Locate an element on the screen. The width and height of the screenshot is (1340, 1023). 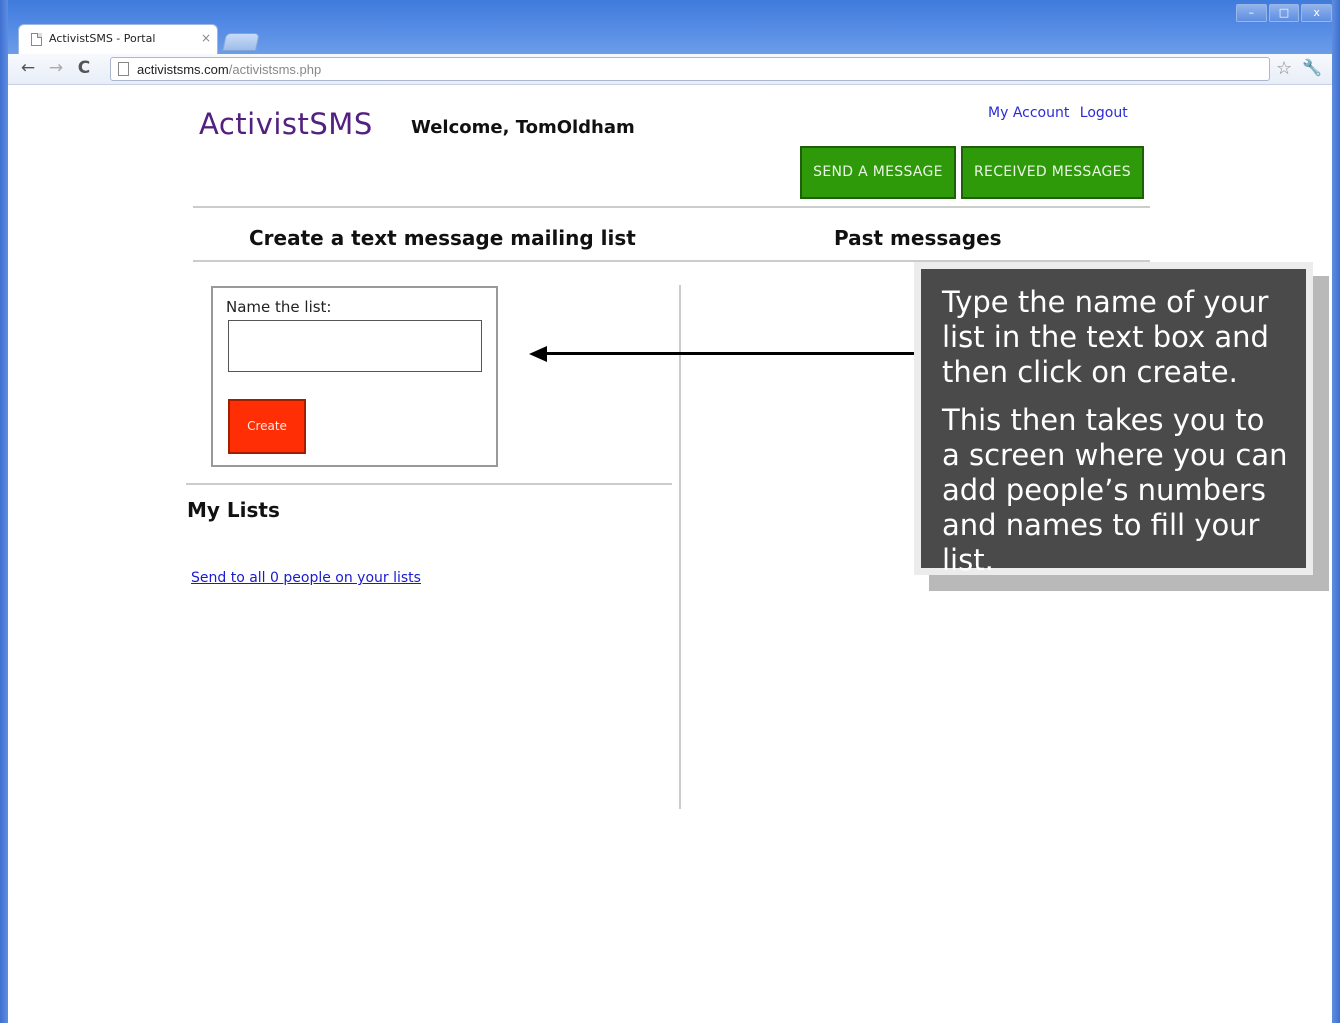
window-controls: – □ x is located at coordinates (1285, 14).